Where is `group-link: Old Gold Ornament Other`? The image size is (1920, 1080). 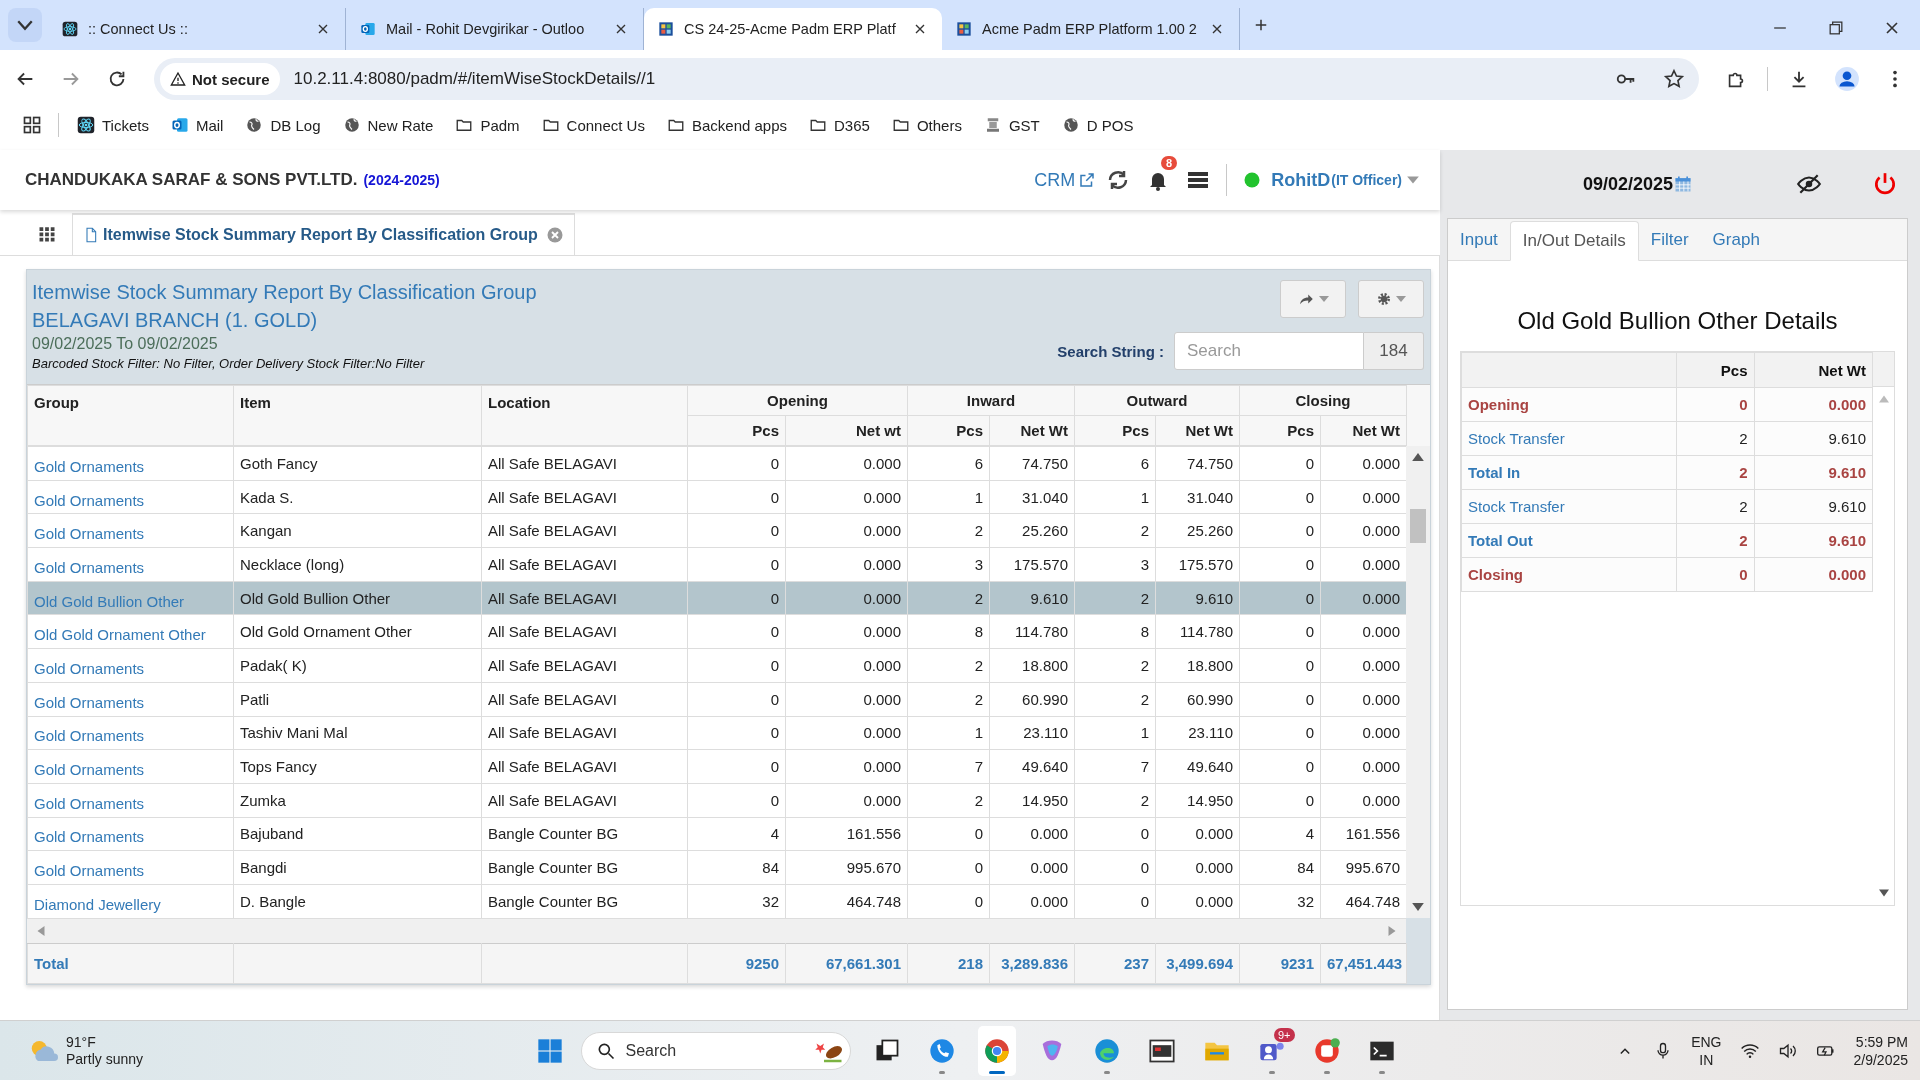
group-link: Old Gold Ornament Other is located at coordinates (130, 631).